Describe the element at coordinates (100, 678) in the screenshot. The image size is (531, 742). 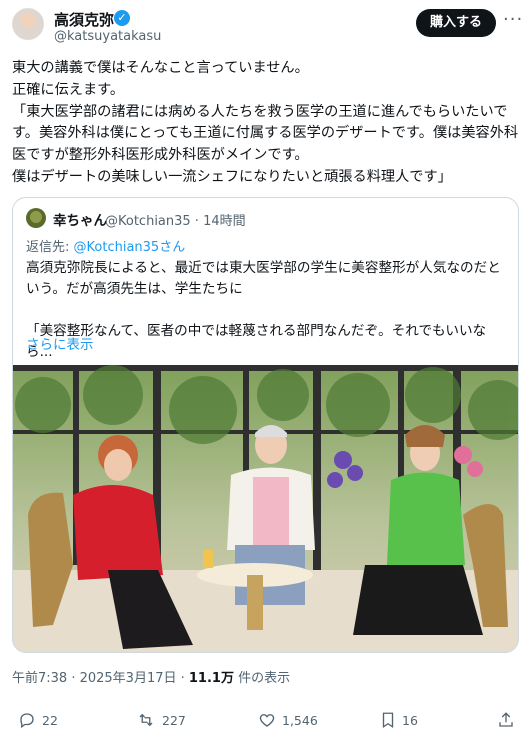
I see `timestamp: 午前7:38 · 2025年3月17日 ·` at that location.